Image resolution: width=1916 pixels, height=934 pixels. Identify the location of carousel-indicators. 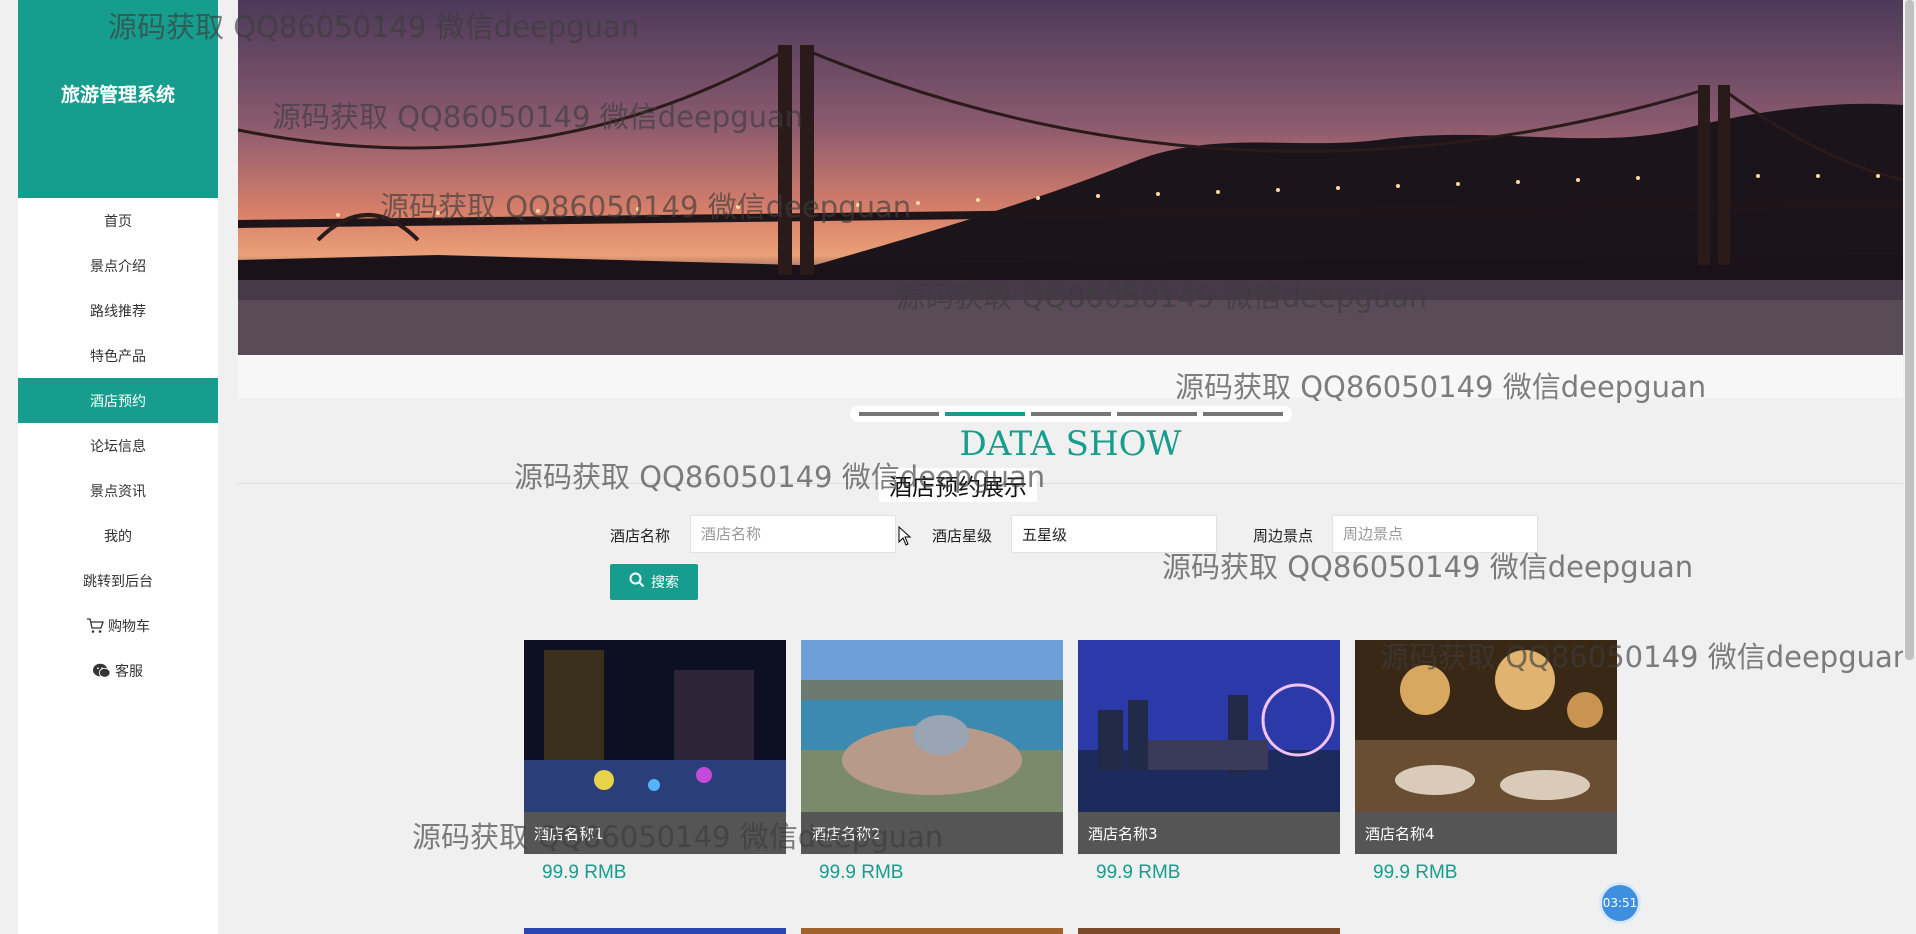
(1071, 414).